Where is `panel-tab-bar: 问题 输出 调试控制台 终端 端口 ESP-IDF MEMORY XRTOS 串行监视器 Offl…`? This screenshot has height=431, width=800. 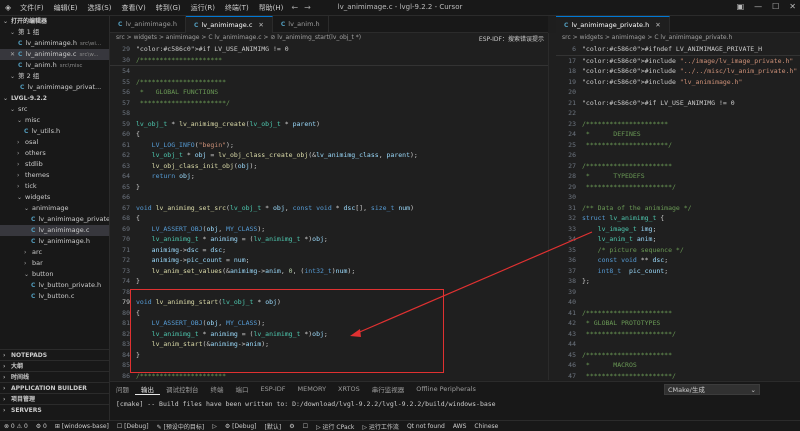 panel-tab-bar: 问题 输出 调试控制台 终端 端口 ESP-IDF MEMORY XRTOS 串行监视器 Offl… is located at coordinates (455, 388).